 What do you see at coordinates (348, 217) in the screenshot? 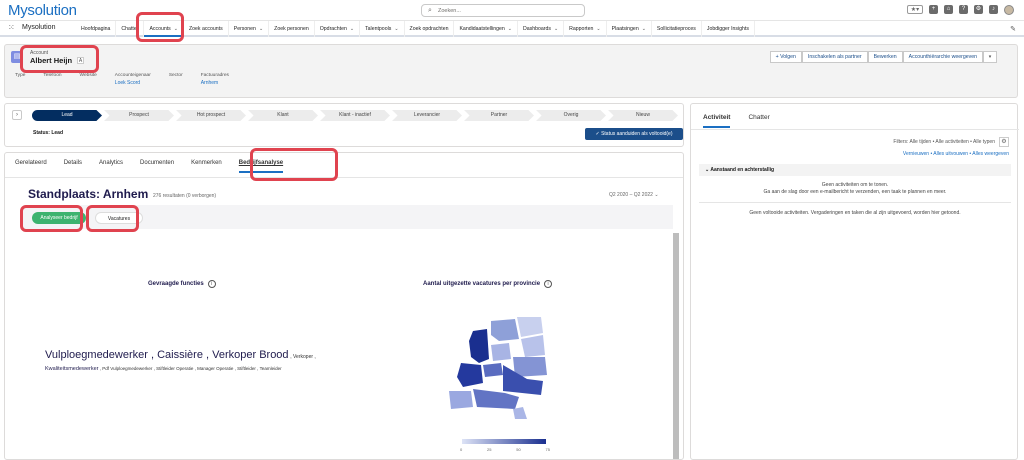
I see `analysis-subtabs: Analyseer bedrijf Vacatures` at bounding box center [348, 217].